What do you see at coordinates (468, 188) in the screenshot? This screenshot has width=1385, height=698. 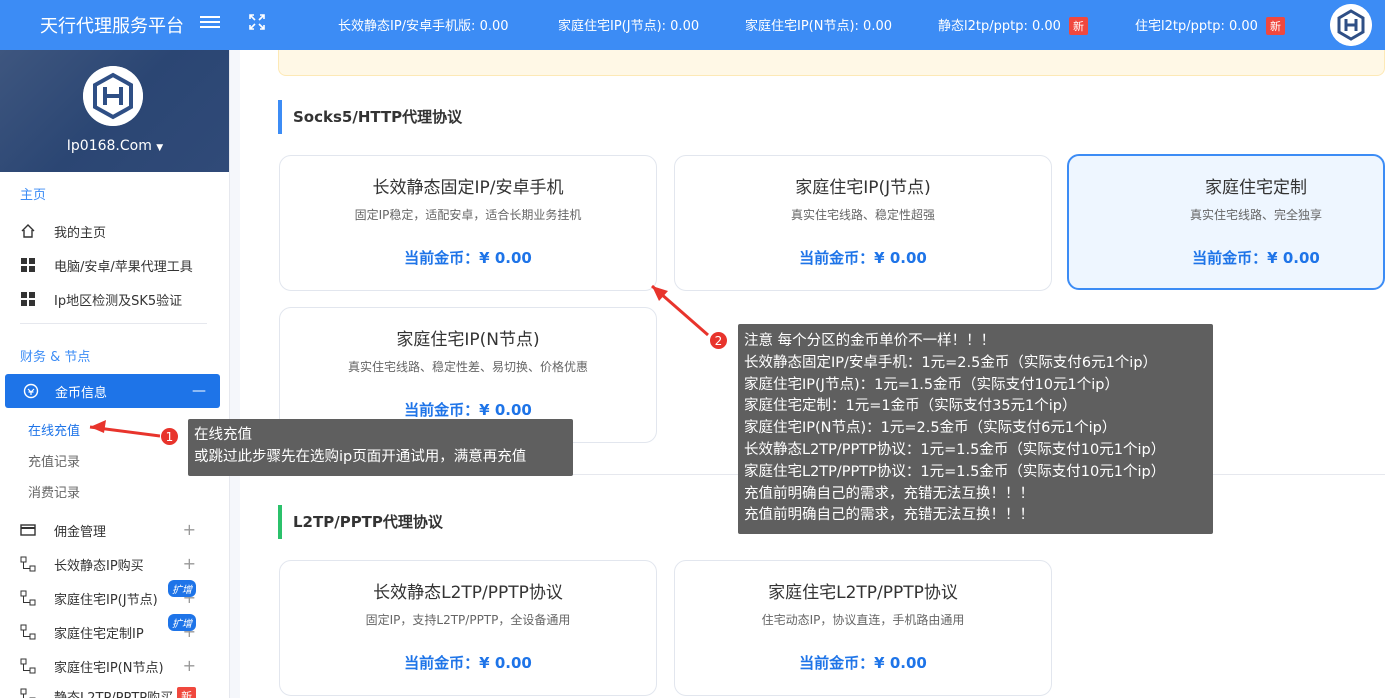 I see `card-title: 长效静态固定IP/安卓手机` at bounding box center [468, 188].